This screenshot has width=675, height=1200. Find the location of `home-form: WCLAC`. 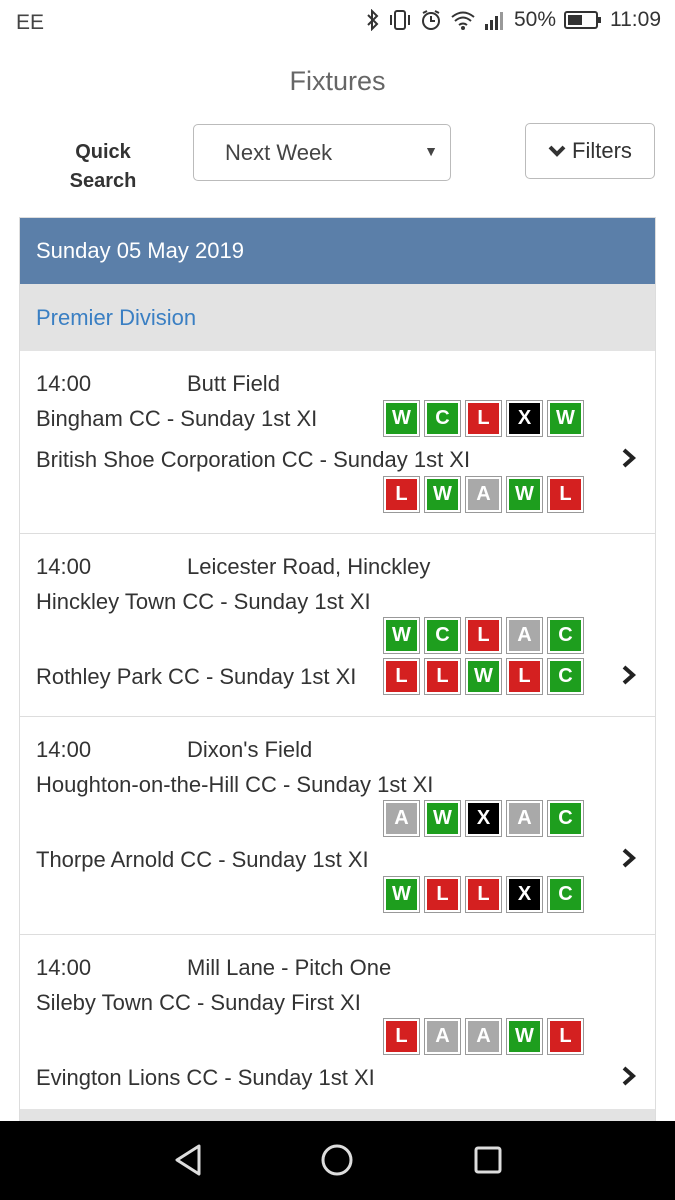

home-form: WCLAC is located at coordinates (483, 635).